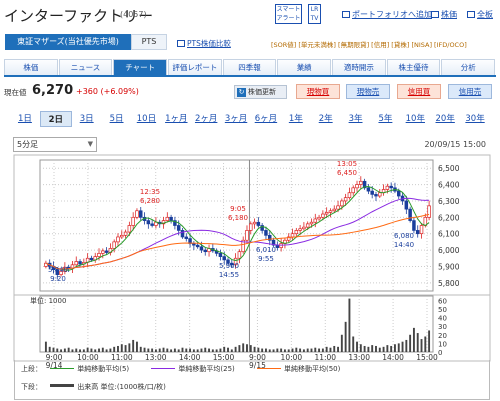 The height and width of the screenshot is (401, 500). I want to click on volume-tick-label: 10, so click(442, 344).